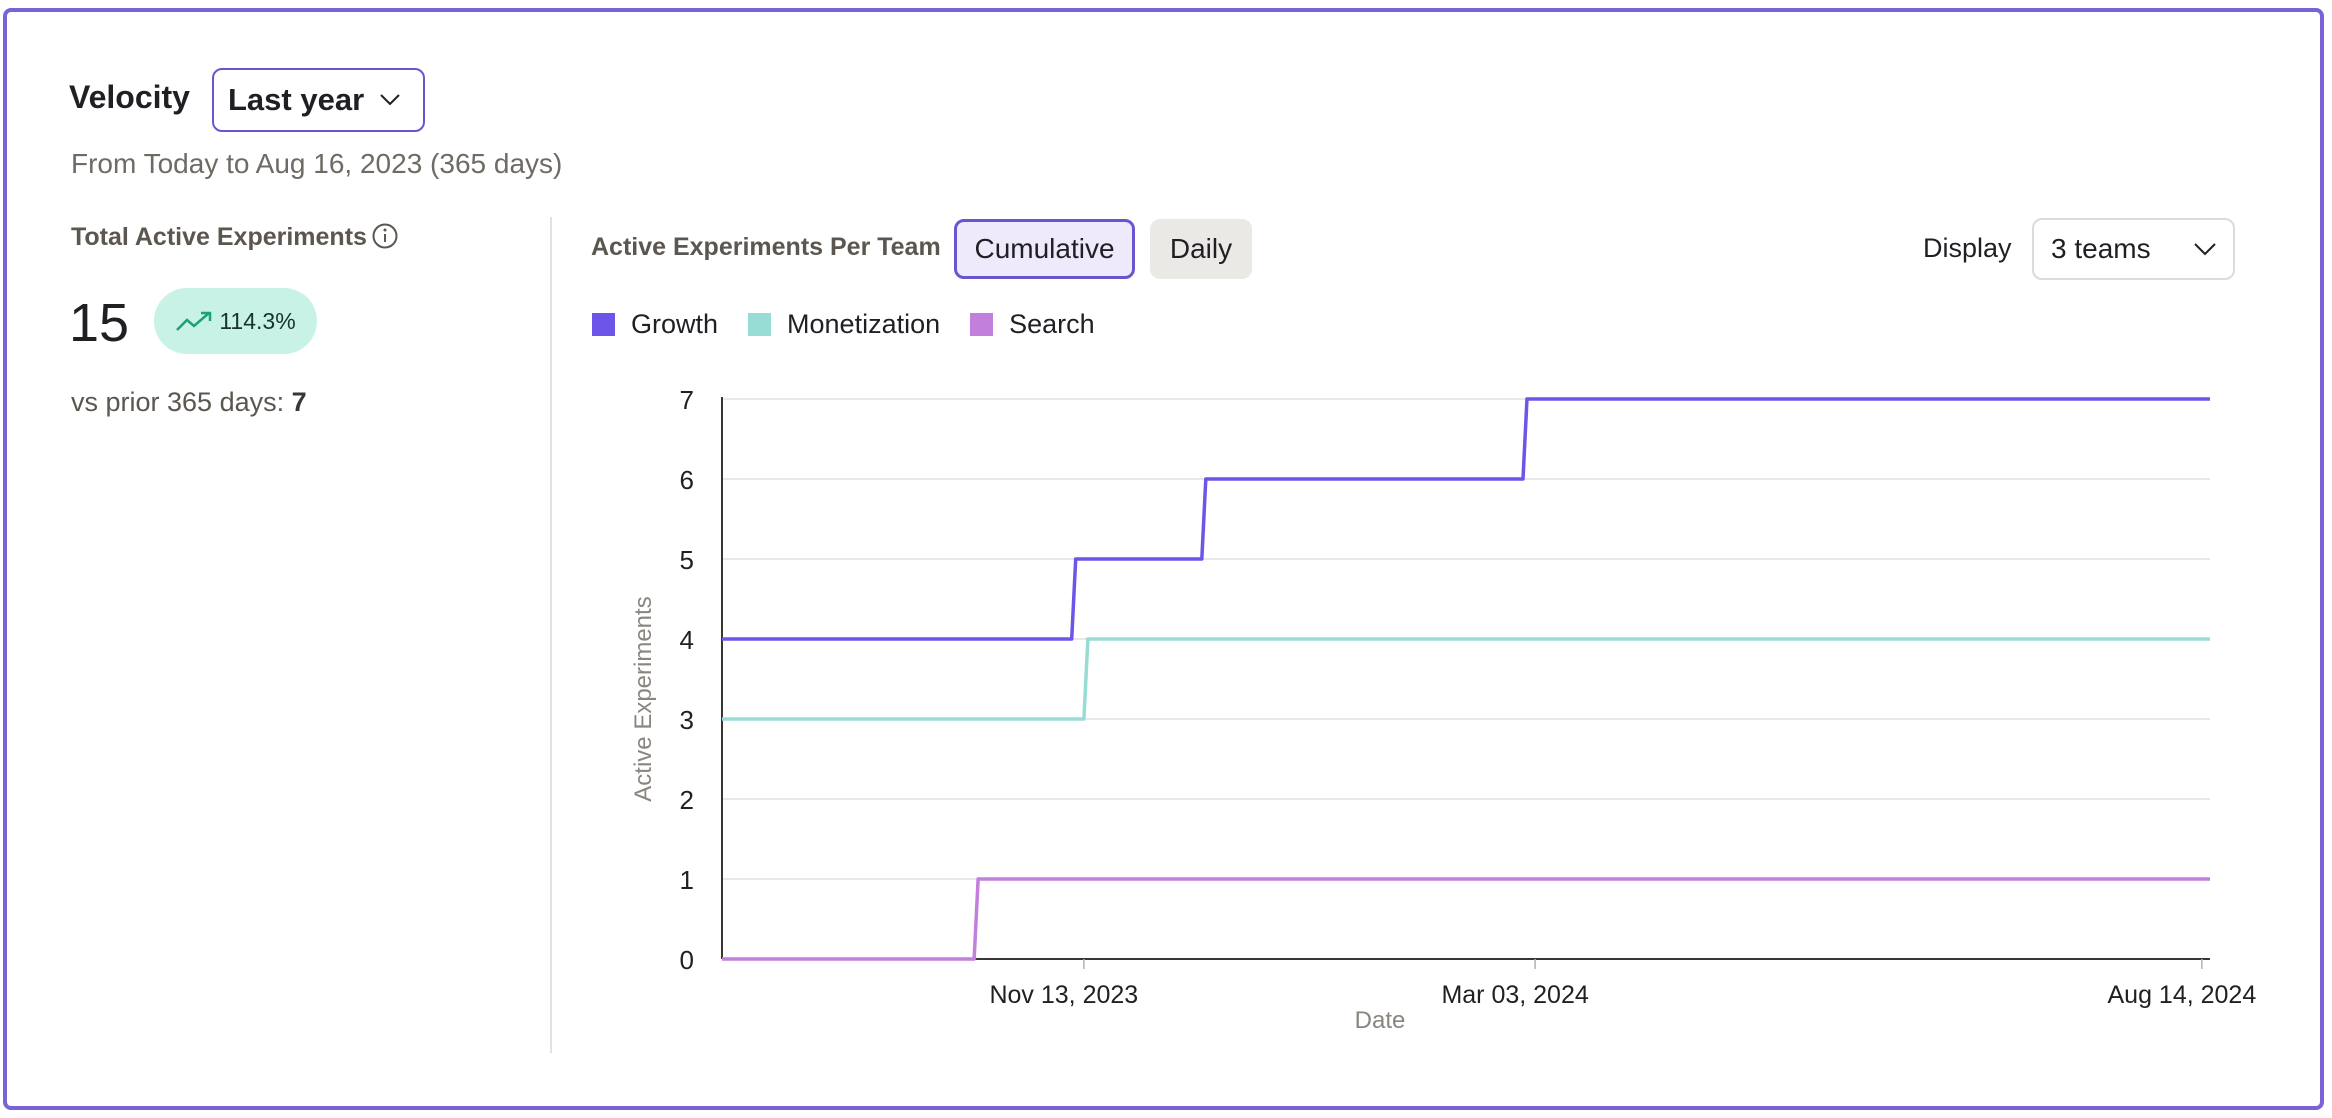 The width and height of the screenshot is (2332, 1118). What do you see at coordinates (1466, 919) in the screenshot?
I see `series-line-search` at bounding box center [1466, 919].